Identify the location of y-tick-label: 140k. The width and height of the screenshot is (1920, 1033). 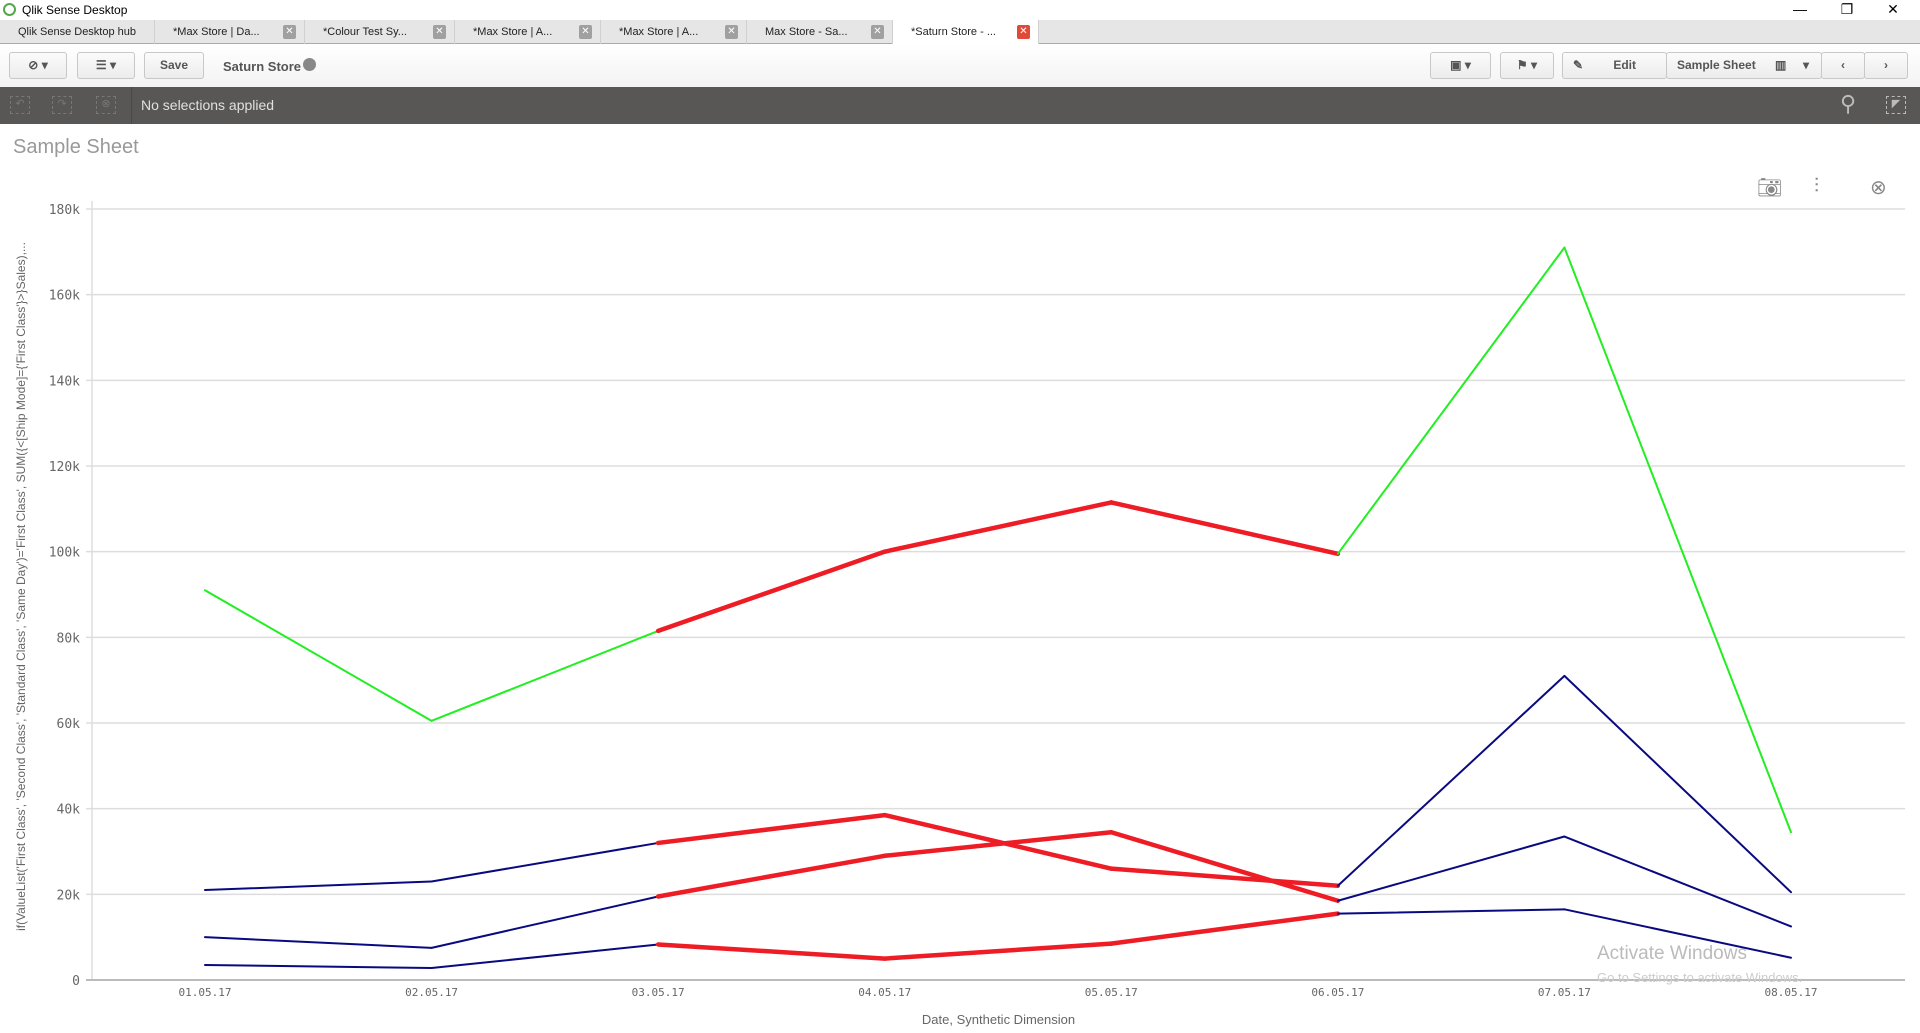
(64, 381).